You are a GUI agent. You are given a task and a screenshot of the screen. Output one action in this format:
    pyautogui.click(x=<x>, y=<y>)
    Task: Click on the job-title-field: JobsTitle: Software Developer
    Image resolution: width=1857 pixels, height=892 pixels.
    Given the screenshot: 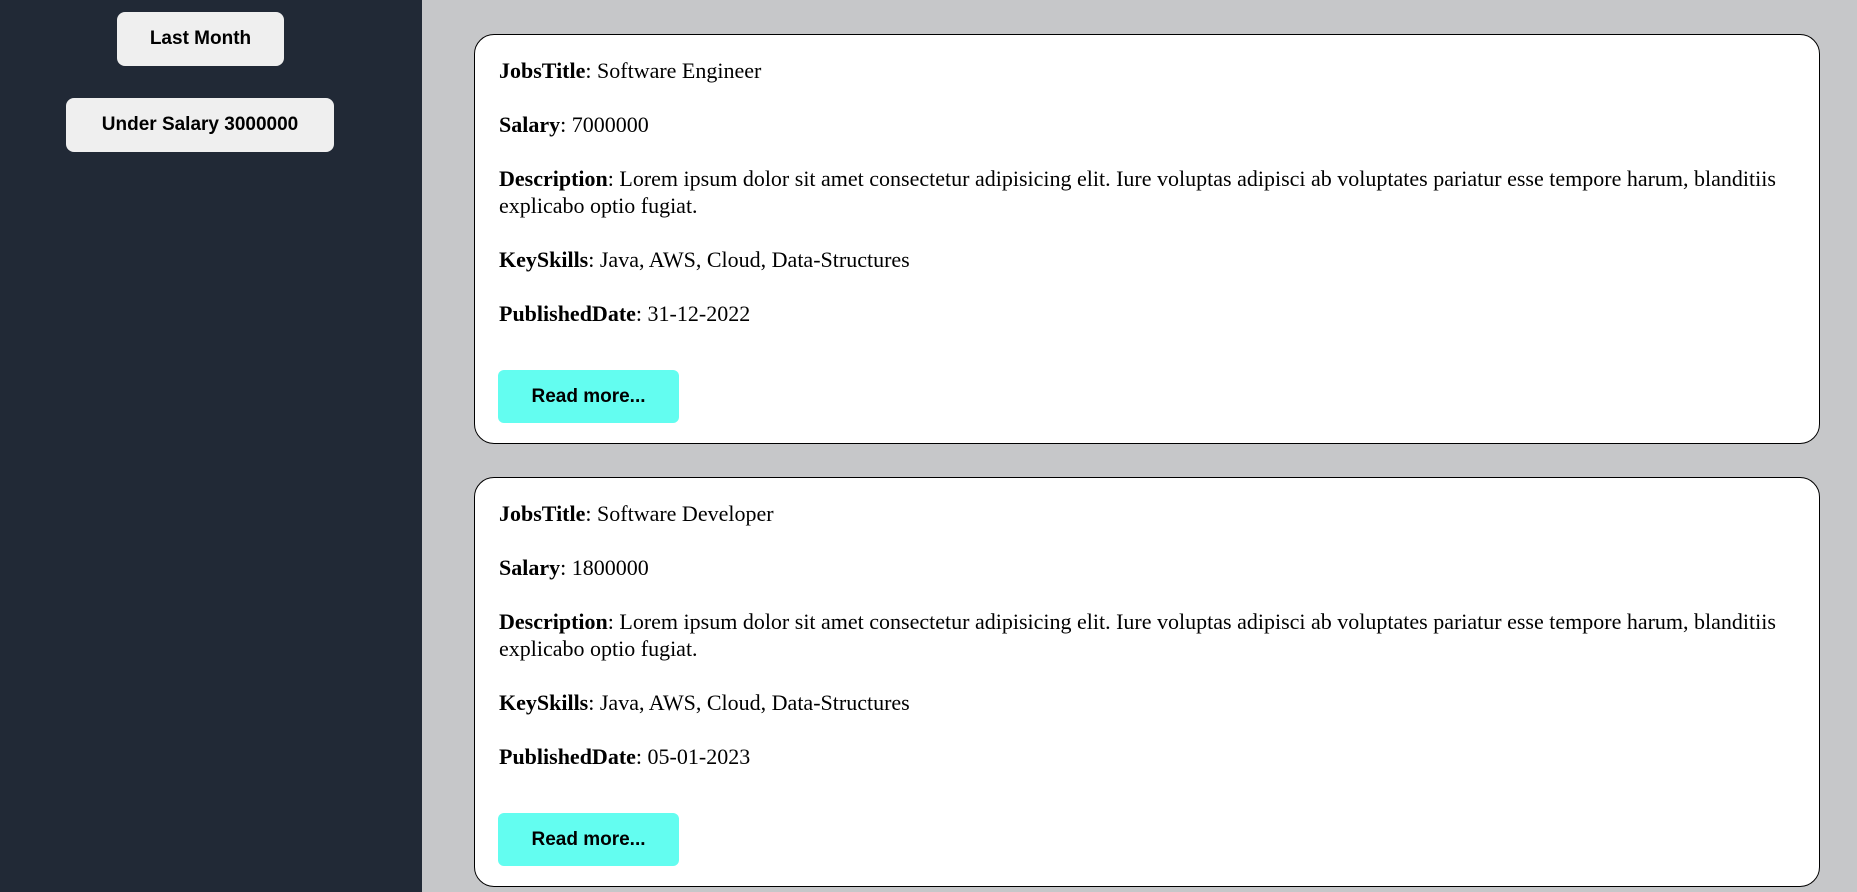 What is the action you would take?
    pyautogui.click(x=1148, y=513)
    